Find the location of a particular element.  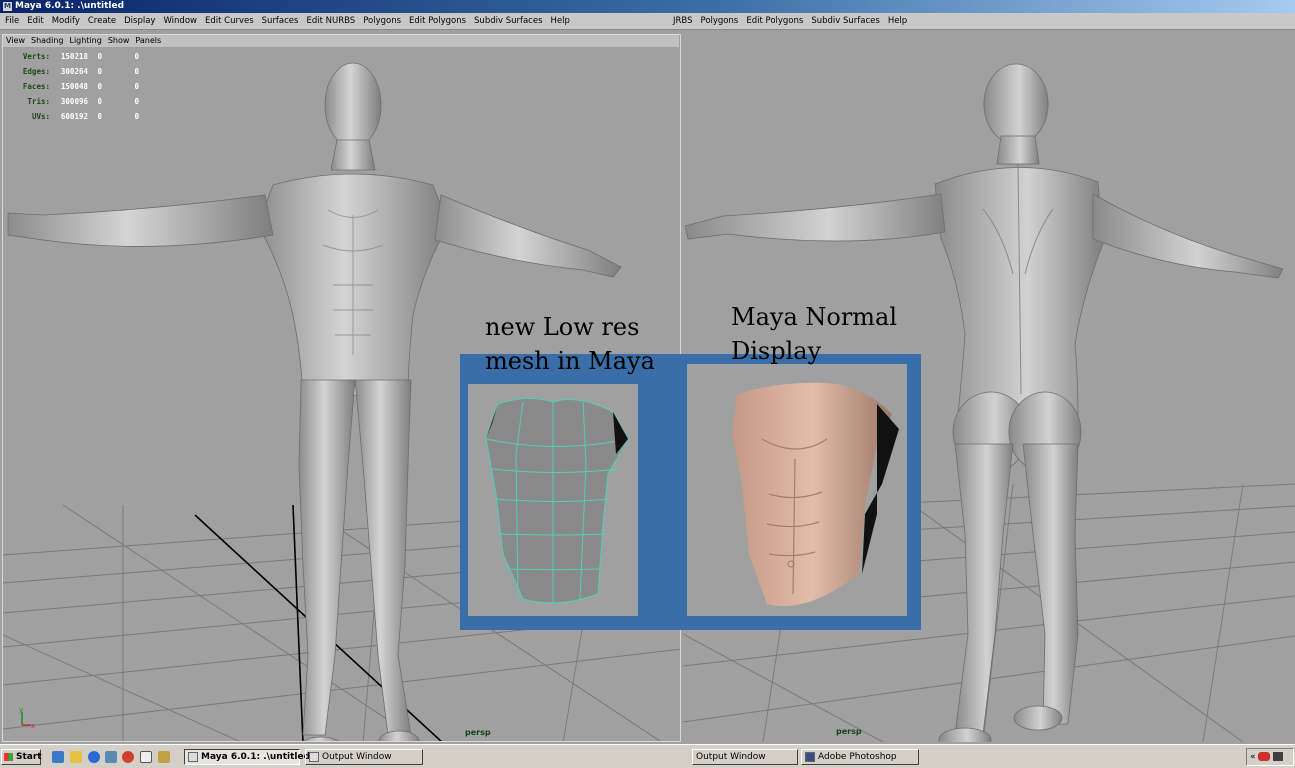

window-icon is located at coordinates (314, 757).